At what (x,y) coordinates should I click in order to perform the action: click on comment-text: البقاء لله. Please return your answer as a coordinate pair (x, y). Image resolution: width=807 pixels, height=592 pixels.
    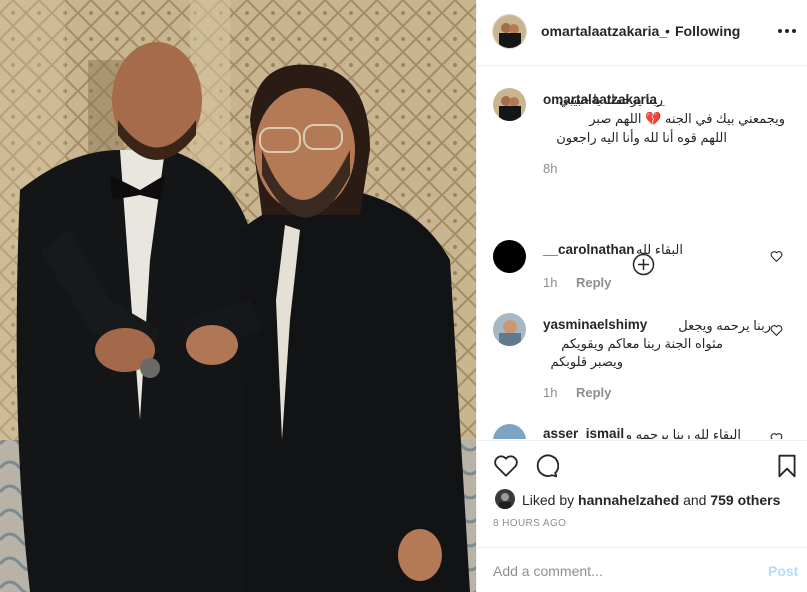
    Looking at the image, I should click on (659, 249).